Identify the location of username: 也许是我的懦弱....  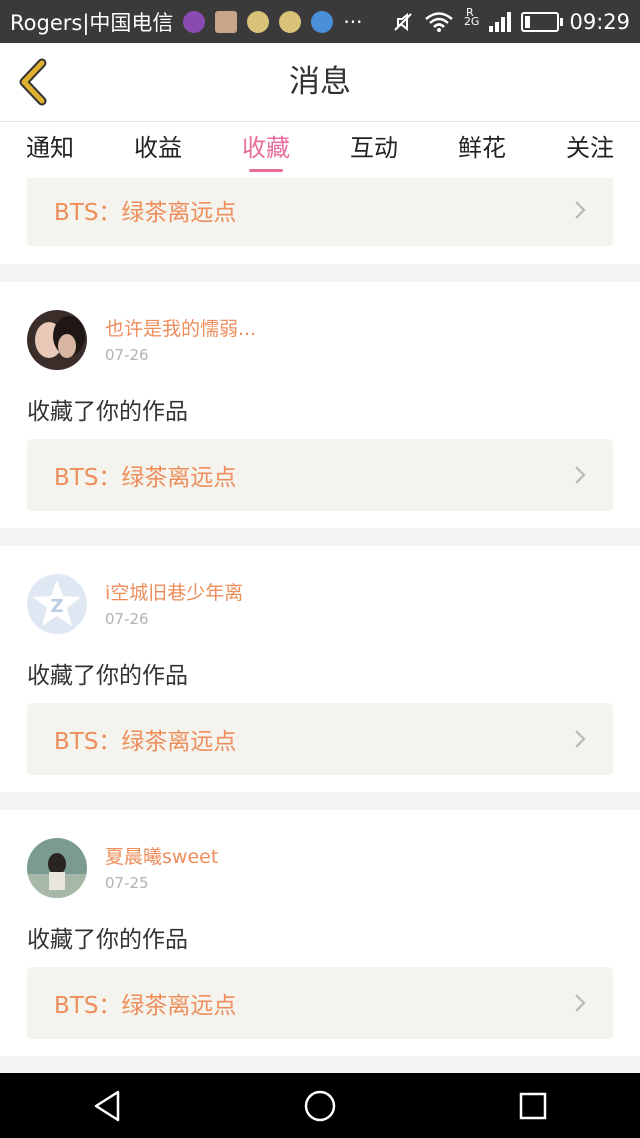
(180, 327).